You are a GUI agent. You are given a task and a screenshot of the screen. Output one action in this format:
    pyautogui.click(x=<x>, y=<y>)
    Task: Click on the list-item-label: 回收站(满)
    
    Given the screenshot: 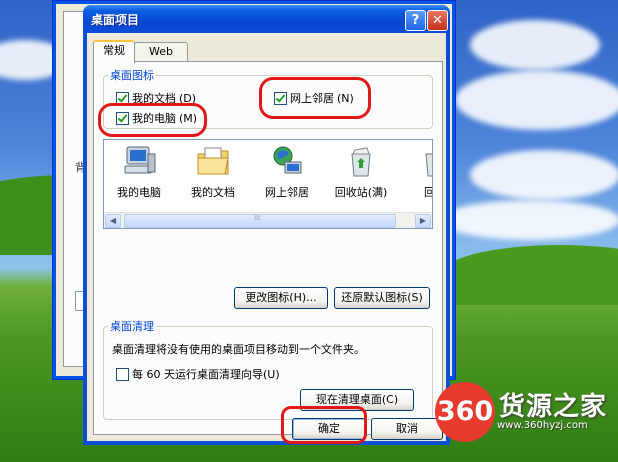 What is the action you would take?
    pyautogui.click(x=361, y=192)
    